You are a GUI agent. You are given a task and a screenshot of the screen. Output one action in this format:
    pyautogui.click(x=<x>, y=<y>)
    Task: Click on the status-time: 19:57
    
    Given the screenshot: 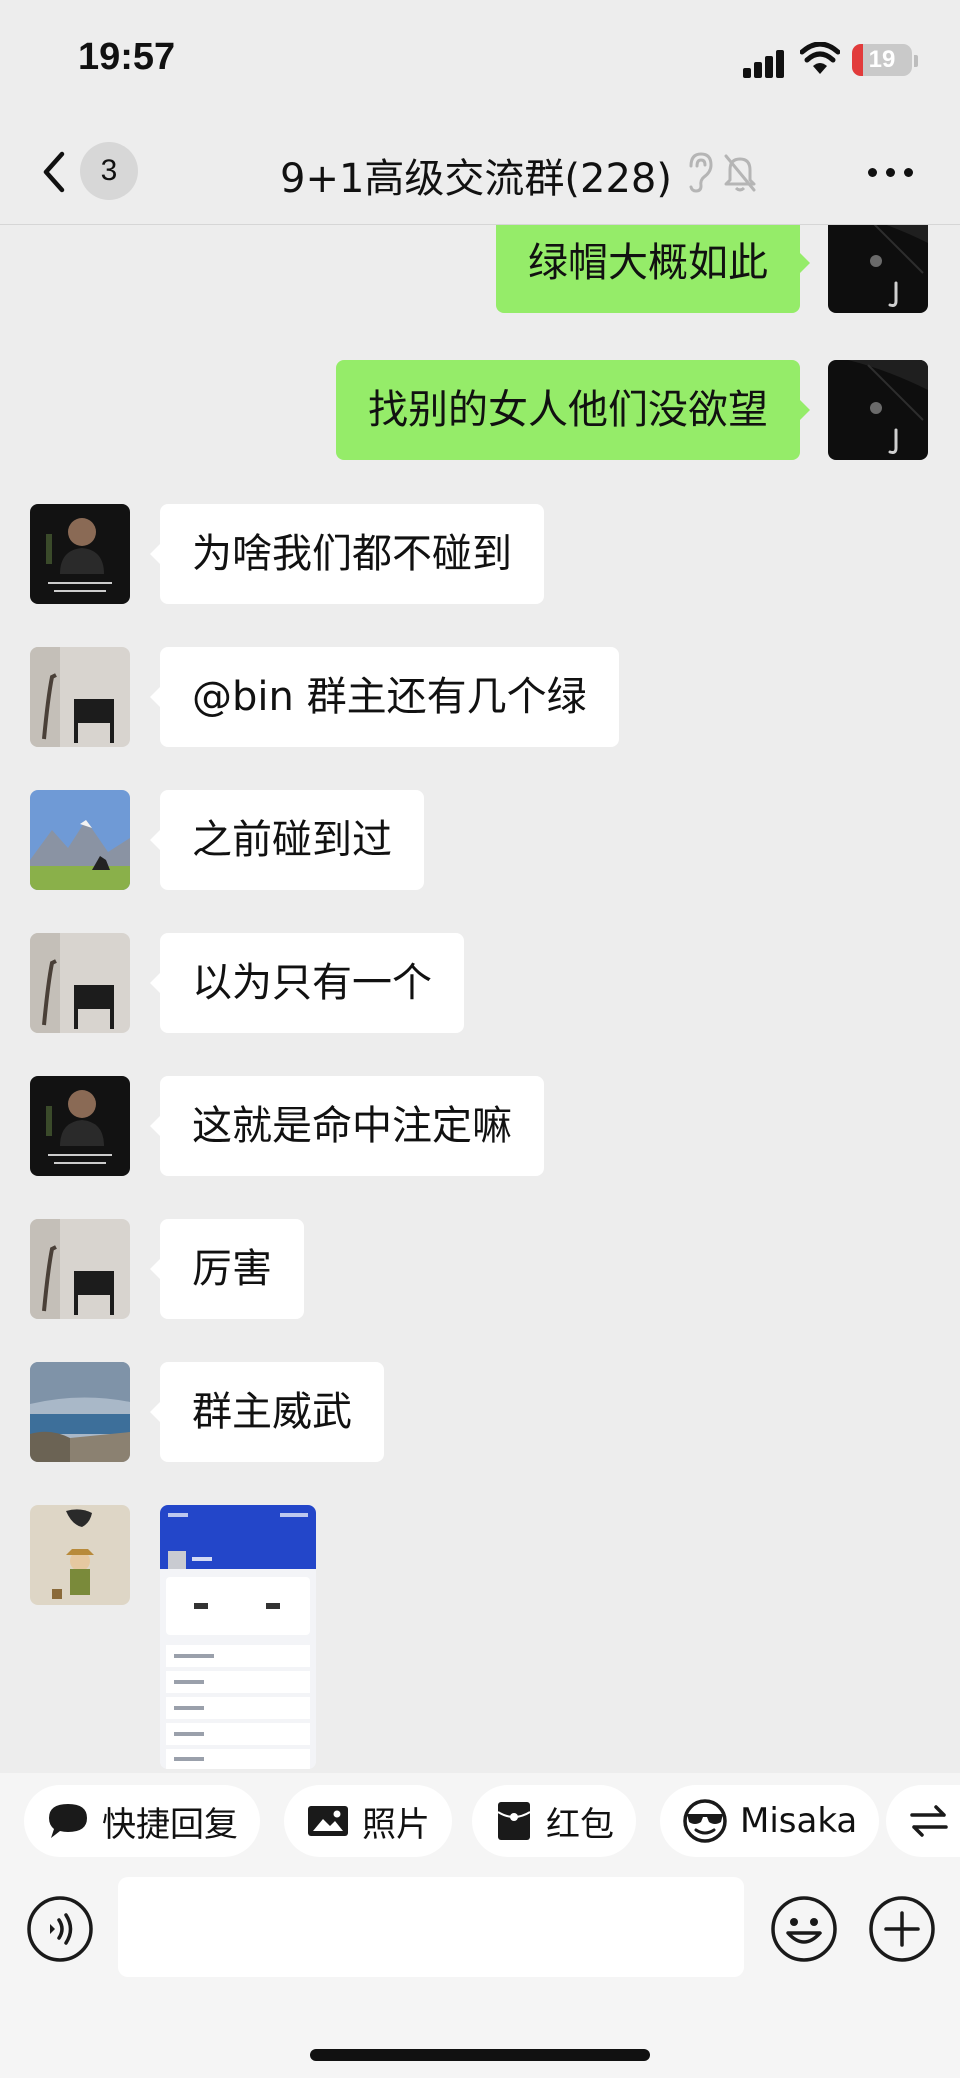 What is the action you would take?
    pyautogui.click(x=127, y=57)
    